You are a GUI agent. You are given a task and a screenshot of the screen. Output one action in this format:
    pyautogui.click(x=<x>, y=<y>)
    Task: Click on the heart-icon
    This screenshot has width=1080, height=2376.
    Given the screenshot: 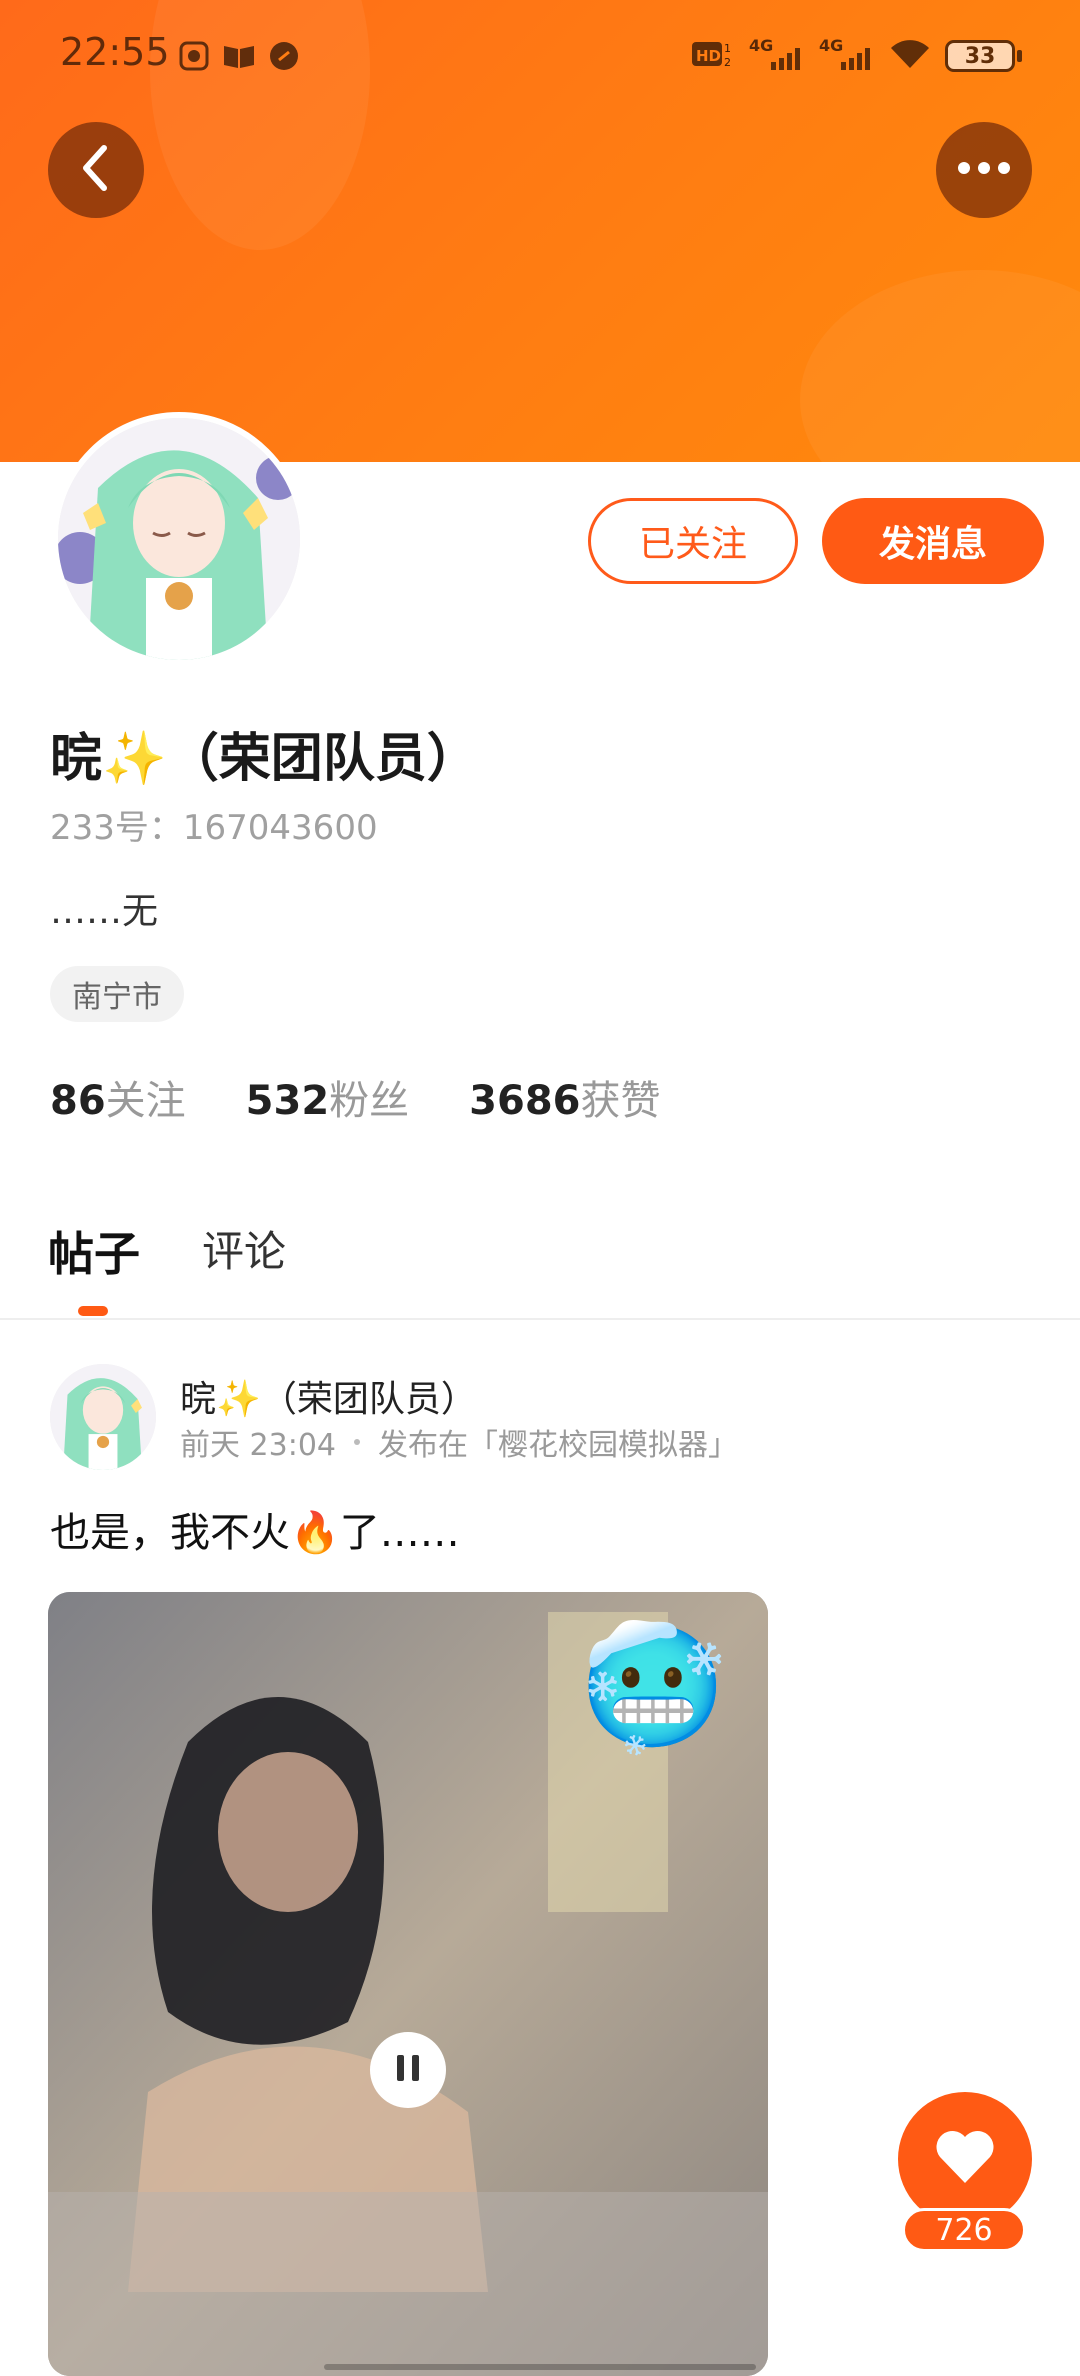 What is the action you would take?
    pyautogui.click(x=965, y=2159)
    